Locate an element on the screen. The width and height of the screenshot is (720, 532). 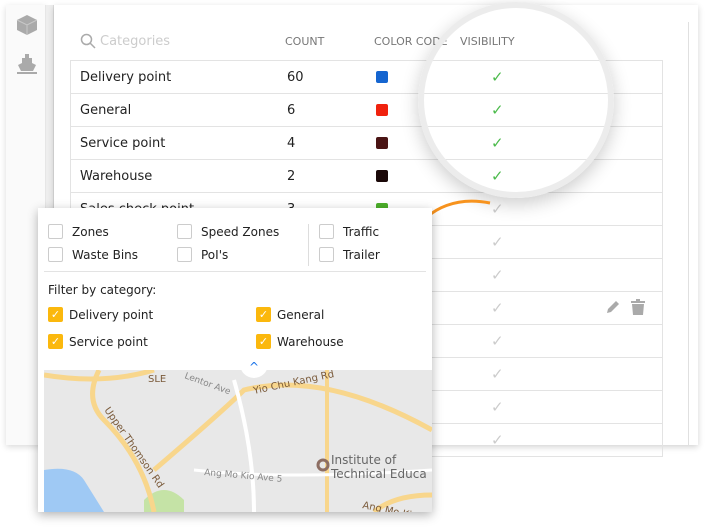
checkbox-label: PoI's is located at coordinates (215, 254).